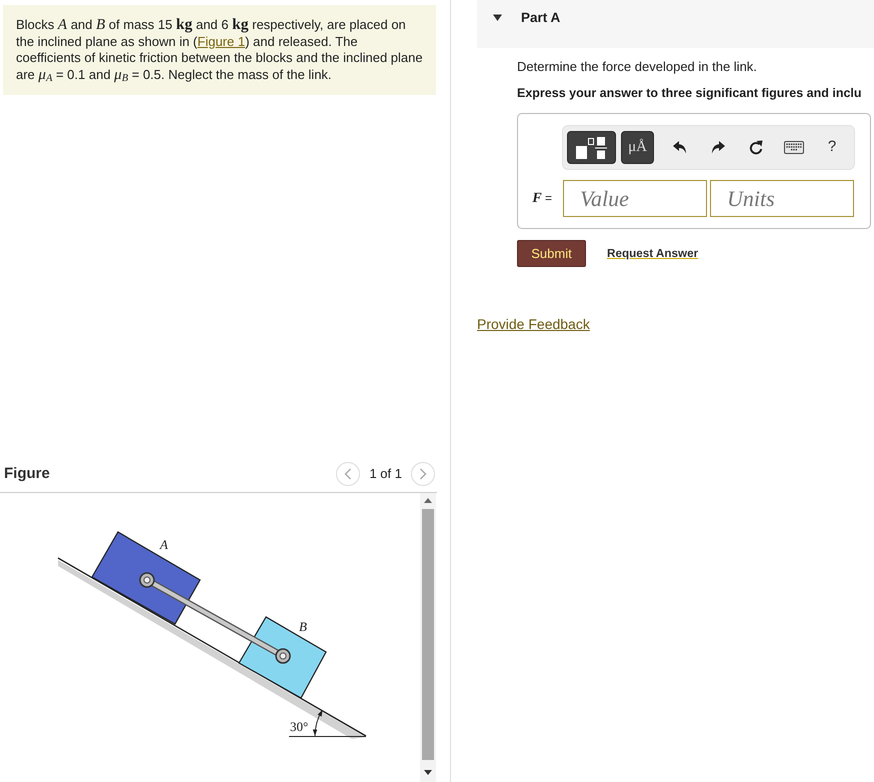 The image size is (874, 782). I want to click on figure-pager-text: 1 of 1, so click(385, 474).